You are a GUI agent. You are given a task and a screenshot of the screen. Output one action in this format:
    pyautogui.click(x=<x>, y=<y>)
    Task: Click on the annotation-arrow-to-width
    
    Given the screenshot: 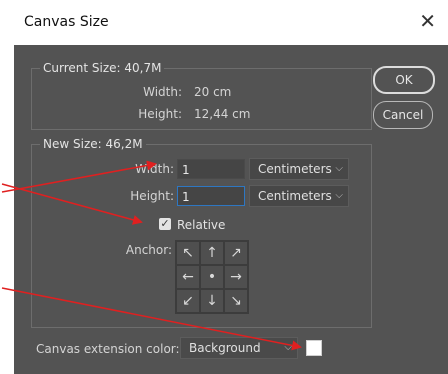 What is the action you would take?
    pyautogui.click(x=79, y=176)
    